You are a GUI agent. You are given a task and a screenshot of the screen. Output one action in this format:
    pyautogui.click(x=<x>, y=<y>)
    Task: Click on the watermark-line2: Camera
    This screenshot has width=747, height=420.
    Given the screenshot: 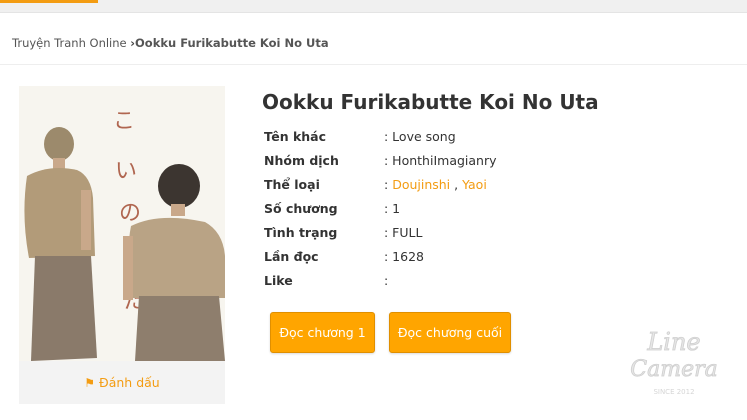 What is the action you would take?
    pyautogui.click(x=673, y=369)
    